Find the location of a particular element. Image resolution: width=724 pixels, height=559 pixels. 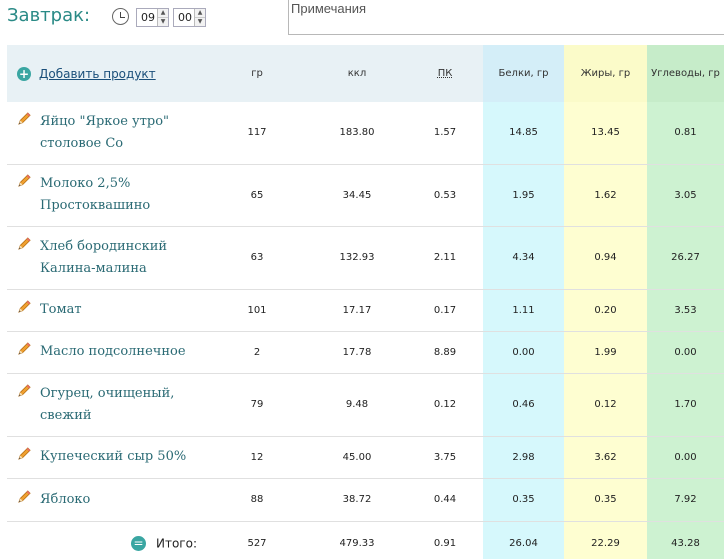

header-fat: Жиры, гр is located at coordinates (605, 73).